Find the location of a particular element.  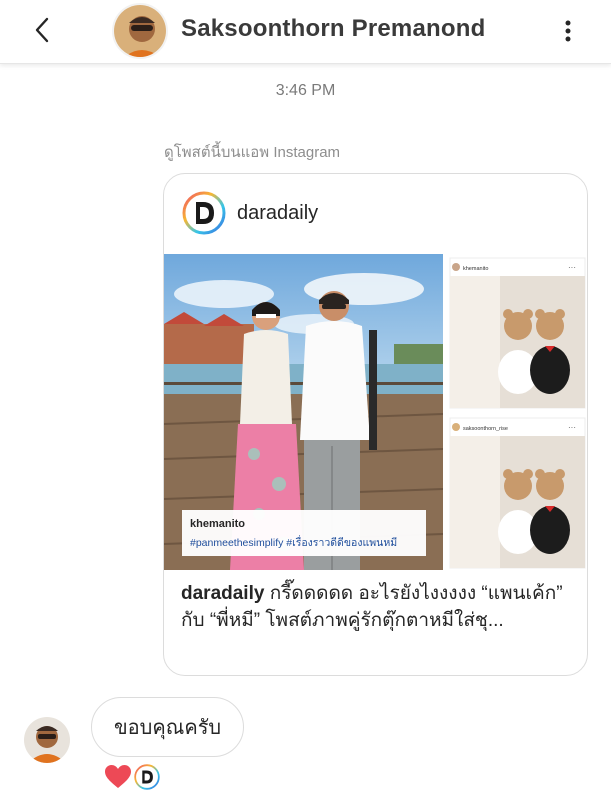

back-button is located at coordinates (42, 30).